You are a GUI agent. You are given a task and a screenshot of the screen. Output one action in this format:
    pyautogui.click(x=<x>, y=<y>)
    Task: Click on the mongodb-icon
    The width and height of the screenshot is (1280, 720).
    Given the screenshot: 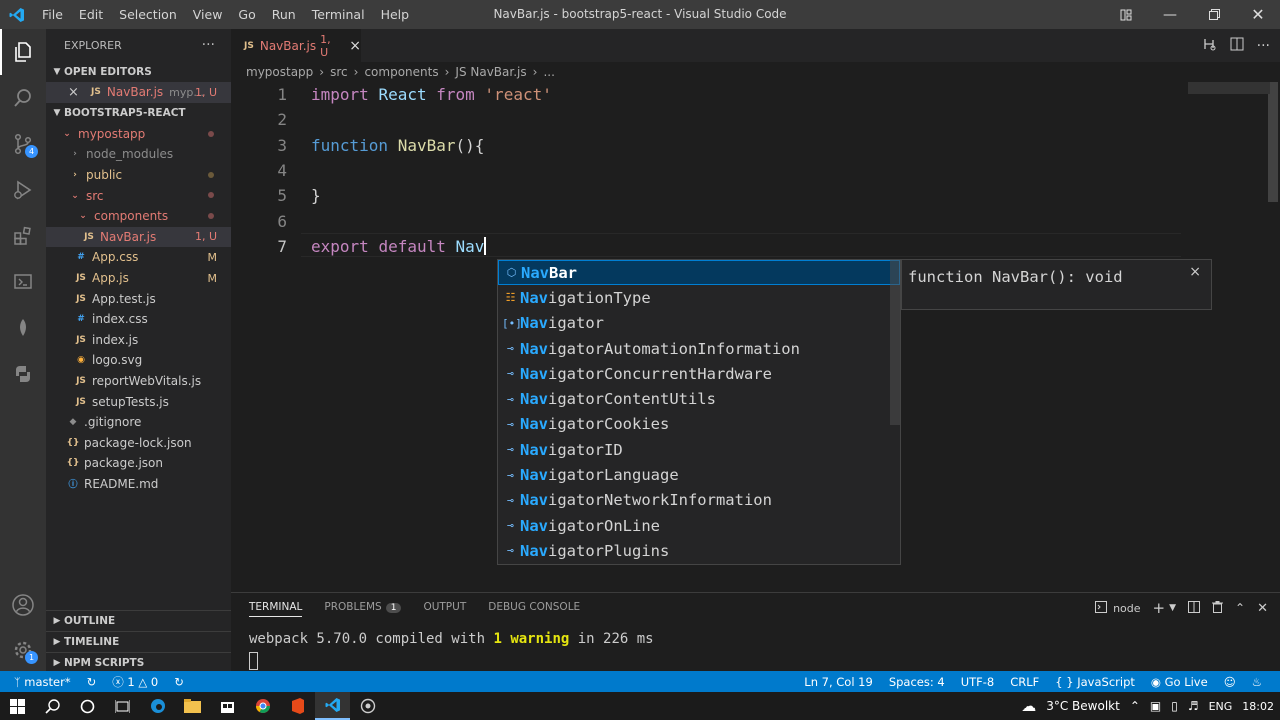 What is the action you would take?
    pyautogui.click(x=23, y=328)
    